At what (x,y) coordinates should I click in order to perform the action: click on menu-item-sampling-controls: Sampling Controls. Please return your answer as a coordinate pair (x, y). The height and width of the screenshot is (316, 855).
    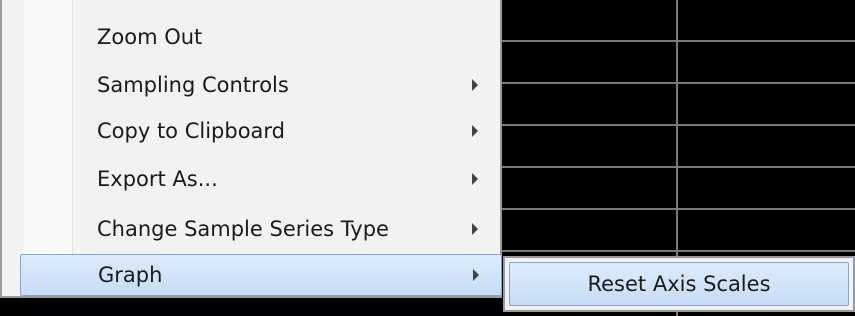
    Looking at the image, I should click on (261, 85).